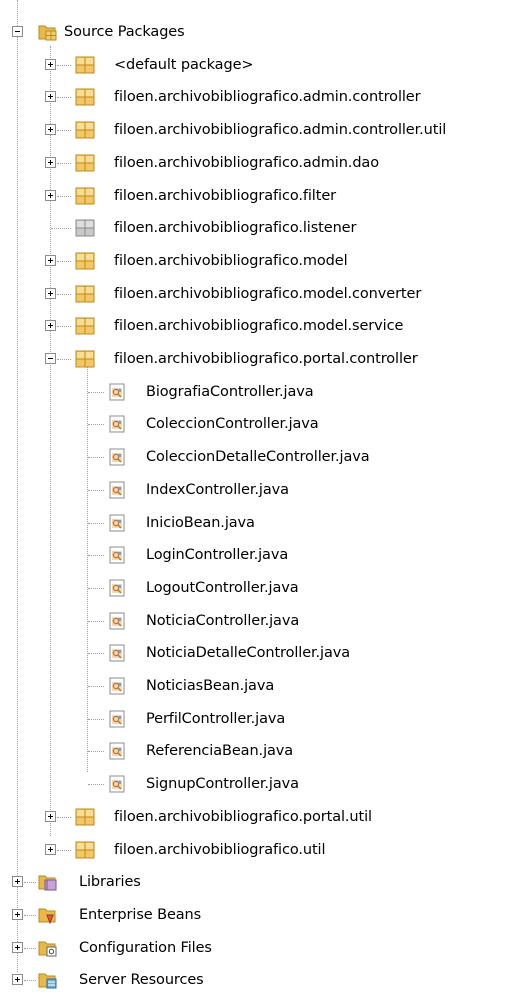  I want to click on tree-node-label: LoginController.java, so click(217, 555).